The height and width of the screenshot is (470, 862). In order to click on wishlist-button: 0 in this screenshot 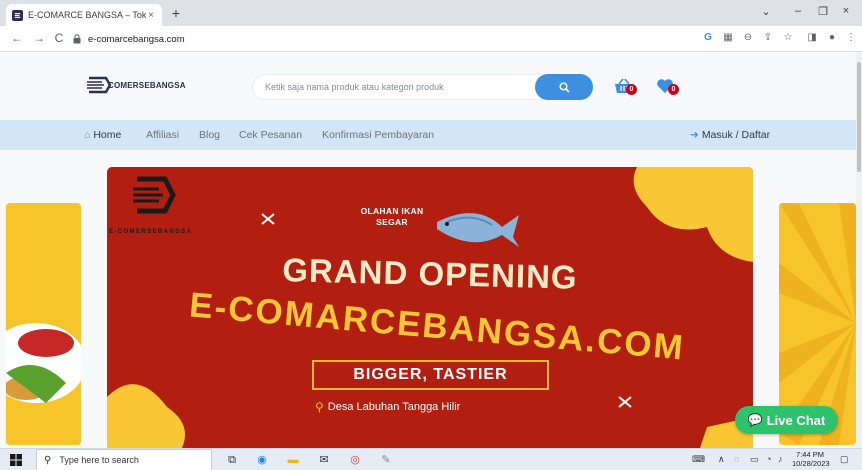, I will do `click(674, 87)`.